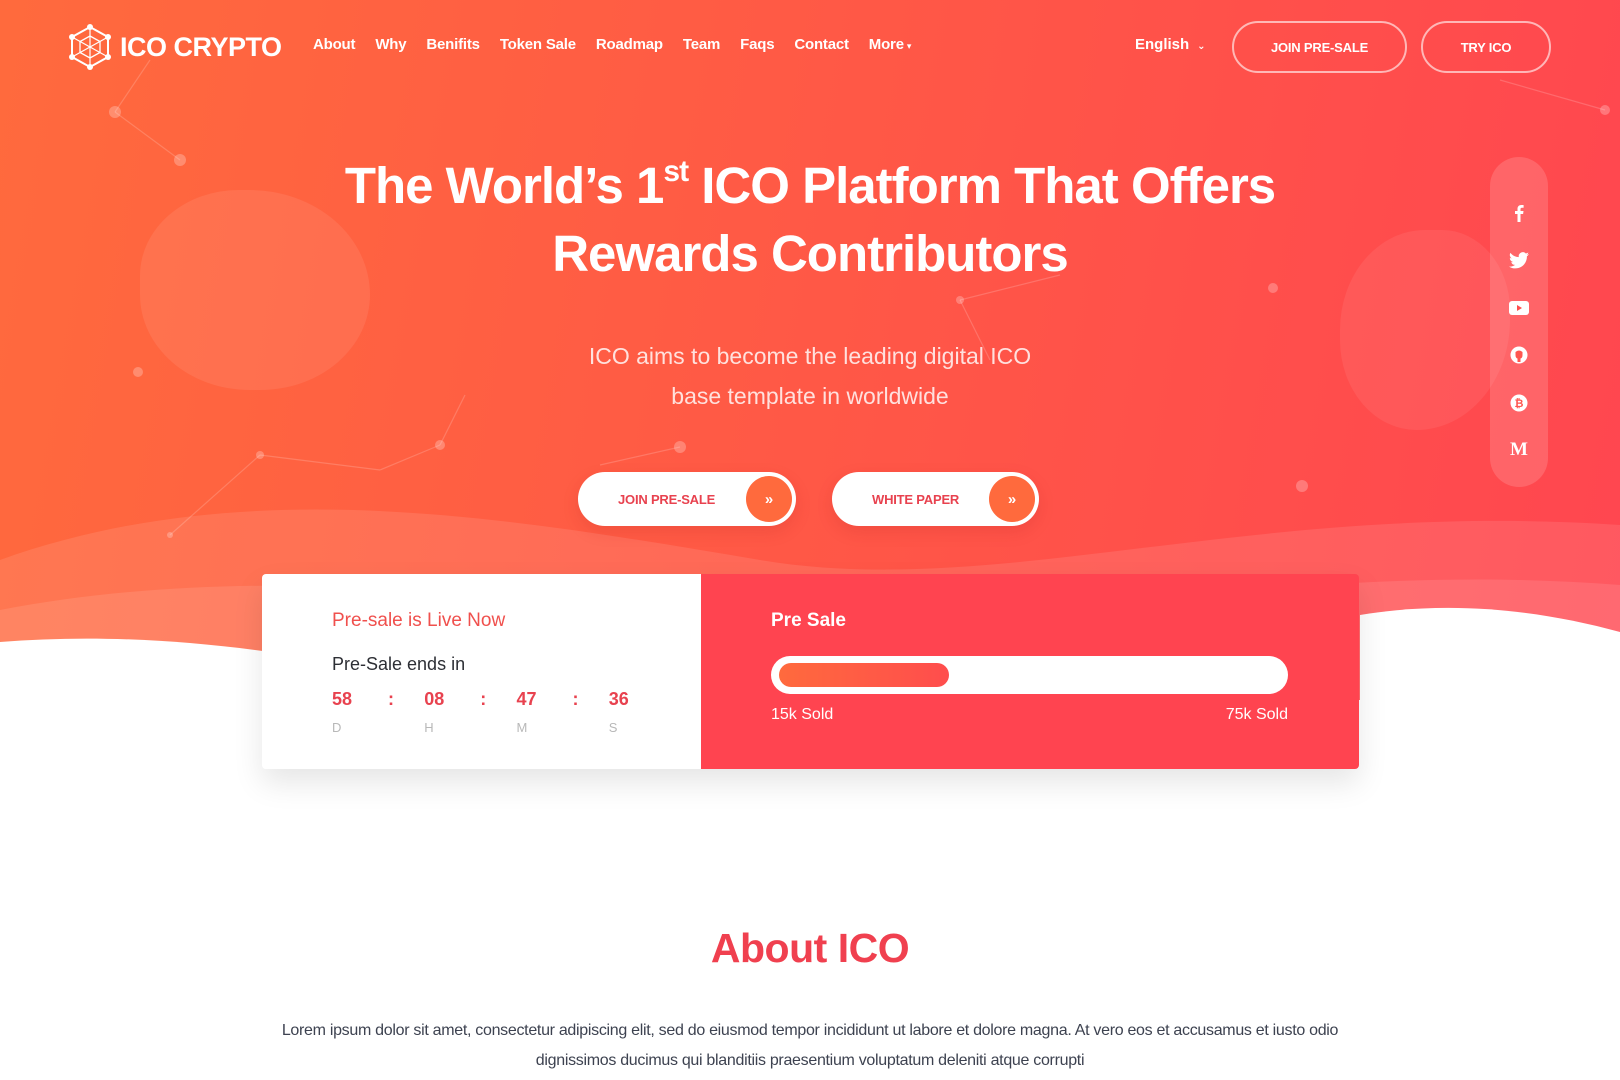 This screenshot has height=1080, width=1620. Describe the element at coordinates (434, 699) in the screenshot. I see `hours-value: 08` at that location.